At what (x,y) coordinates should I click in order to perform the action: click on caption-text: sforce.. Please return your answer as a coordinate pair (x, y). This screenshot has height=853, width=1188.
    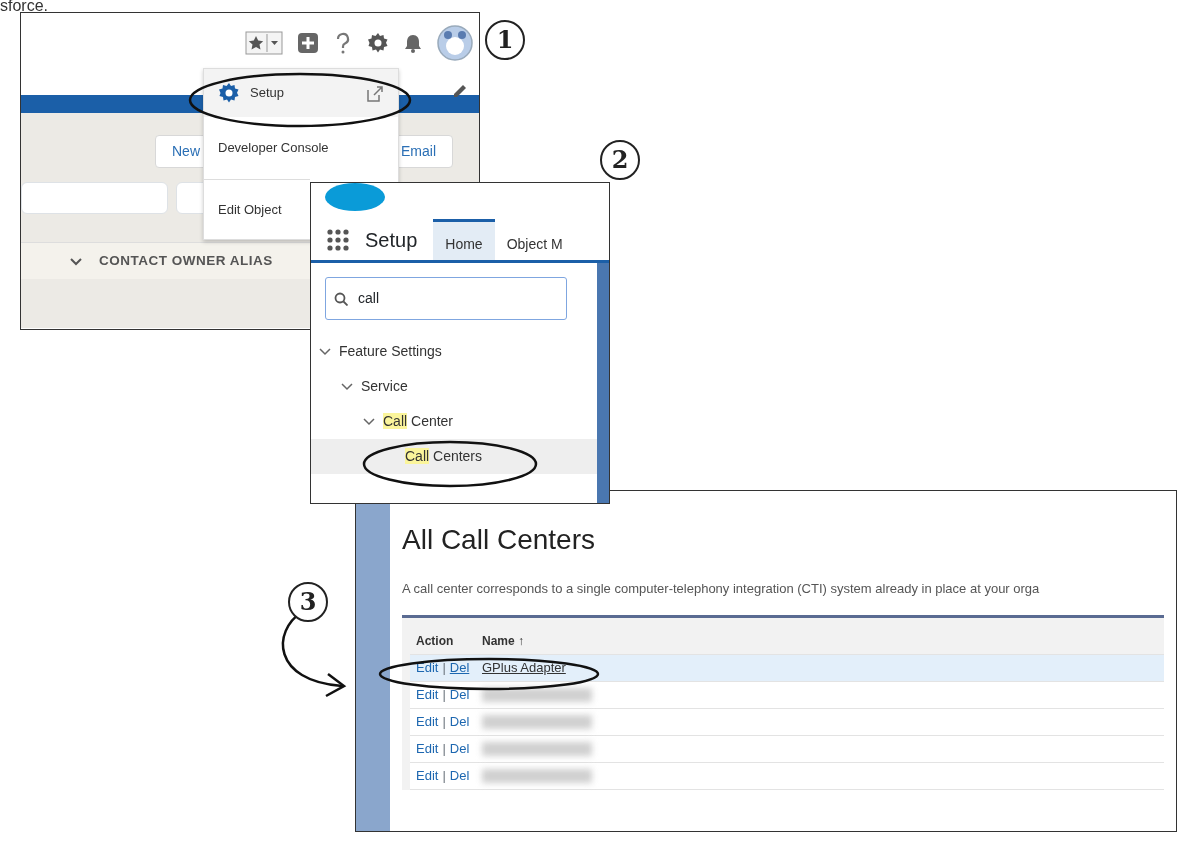
    Looking at the image, I should click on (24, 7).